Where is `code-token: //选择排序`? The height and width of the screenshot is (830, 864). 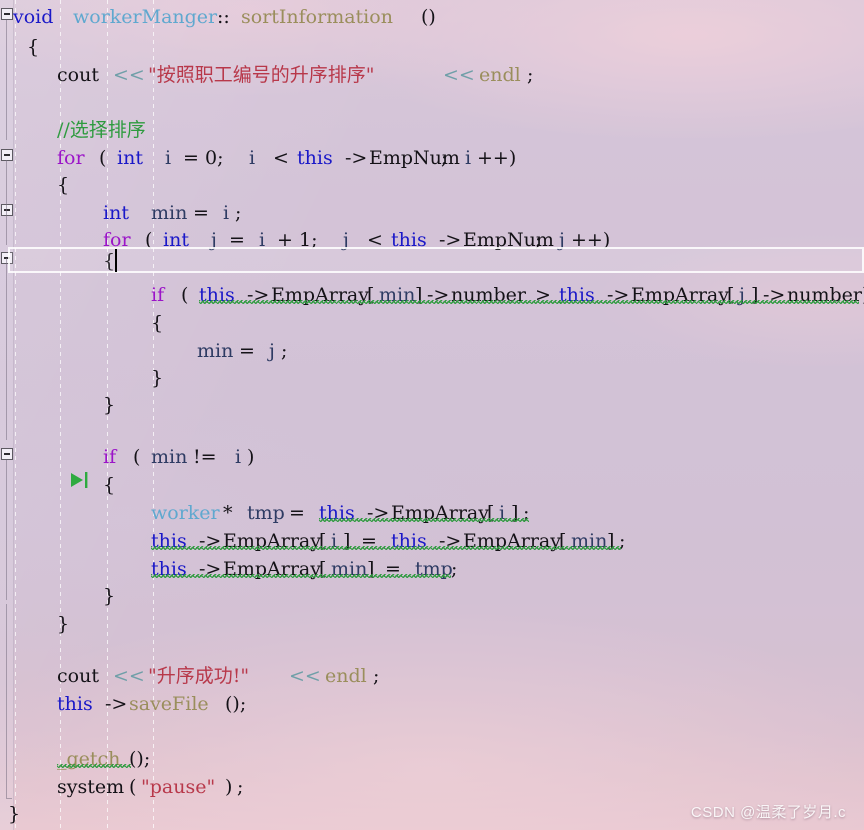
code-token: //选择排序 is located at coordinates (101, 130).